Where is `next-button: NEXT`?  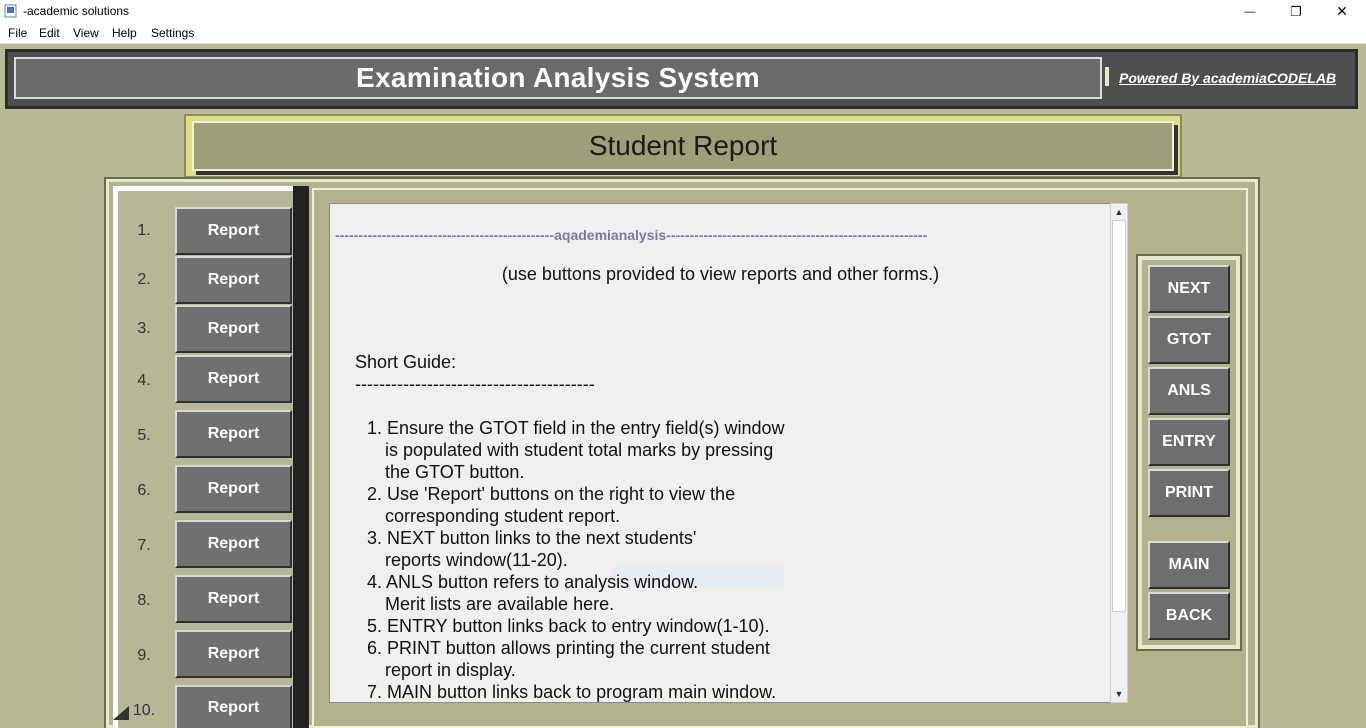
next-button: NEXT is located at coordinates (1189, 289).